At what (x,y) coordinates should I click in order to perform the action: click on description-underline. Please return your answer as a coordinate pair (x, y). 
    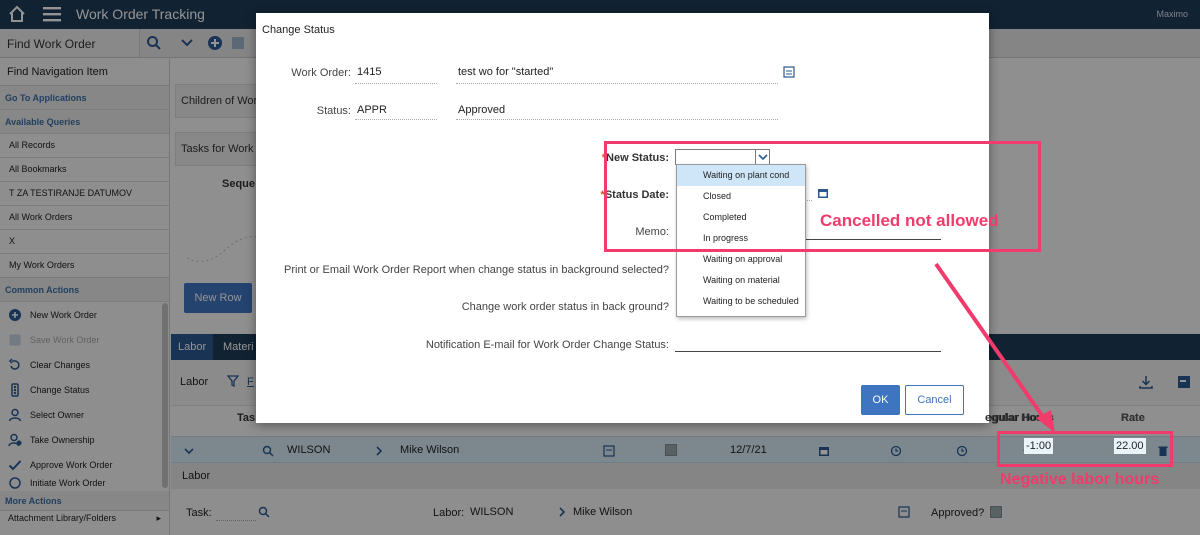
    Looking at the image, I should click on (617, 83).